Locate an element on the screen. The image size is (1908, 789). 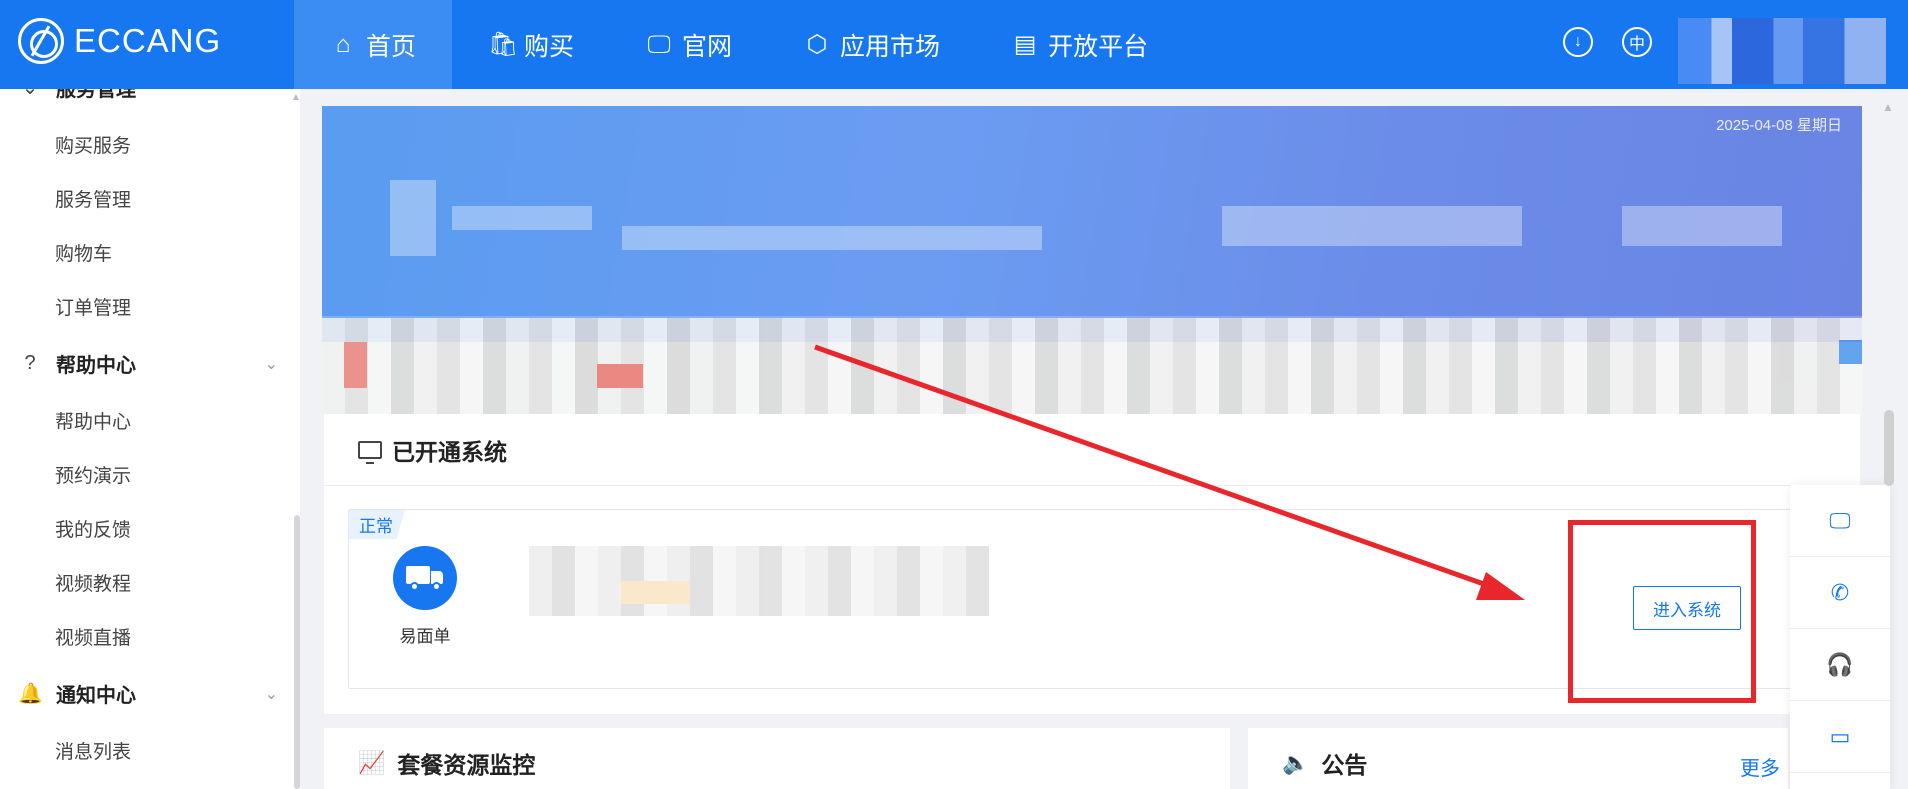
panel-title: 已开通系统 is located at coordinates (449, 451).